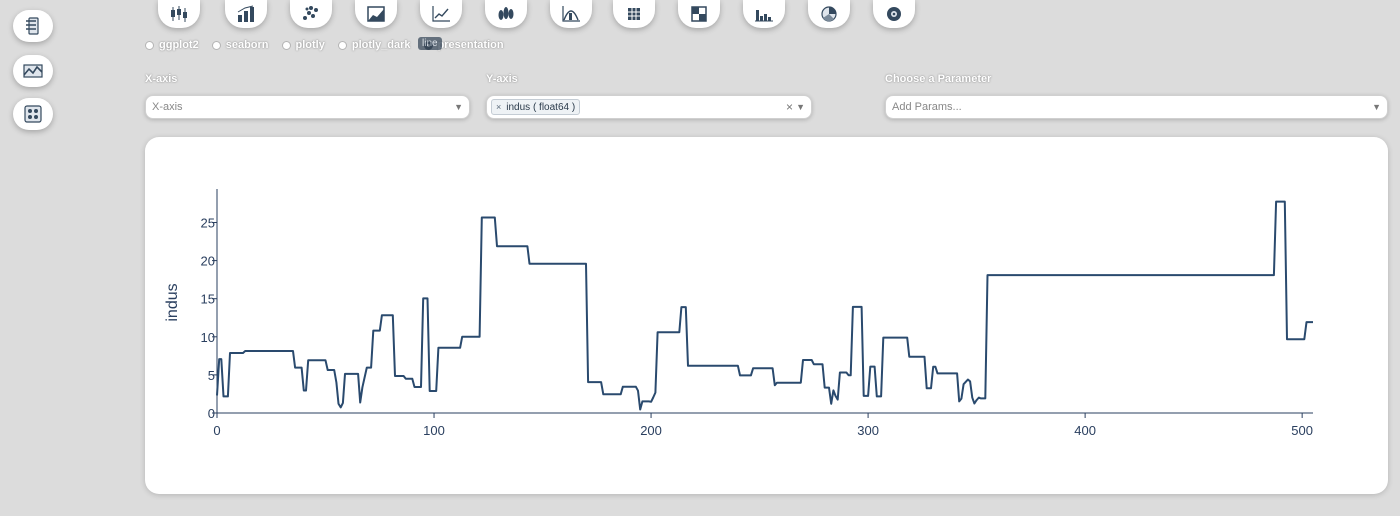 Image resolution: width=1400 pixels, height=516 pixels. I want to click on x-axis-label: X-axis, so click(161, 79).